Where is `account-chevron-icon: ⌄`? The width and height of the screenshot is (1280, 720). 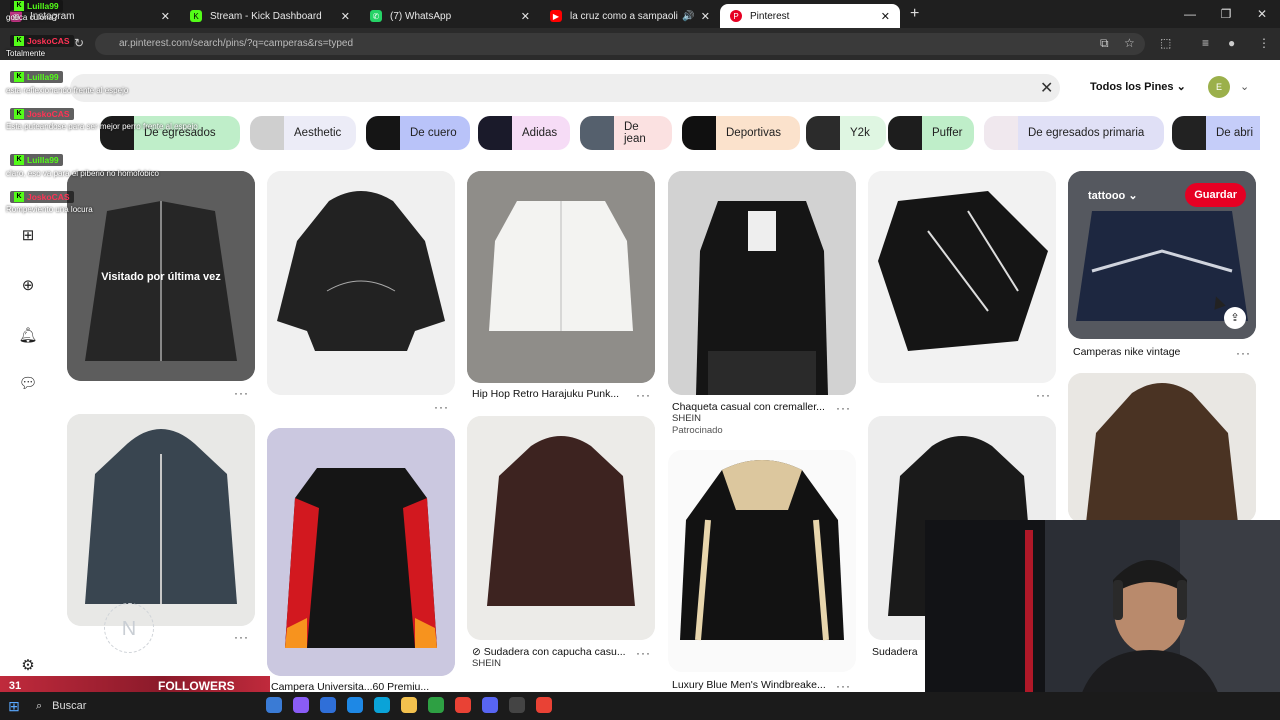
account-chevron-icon: ⌄ is located at coordinates (1244, 86).